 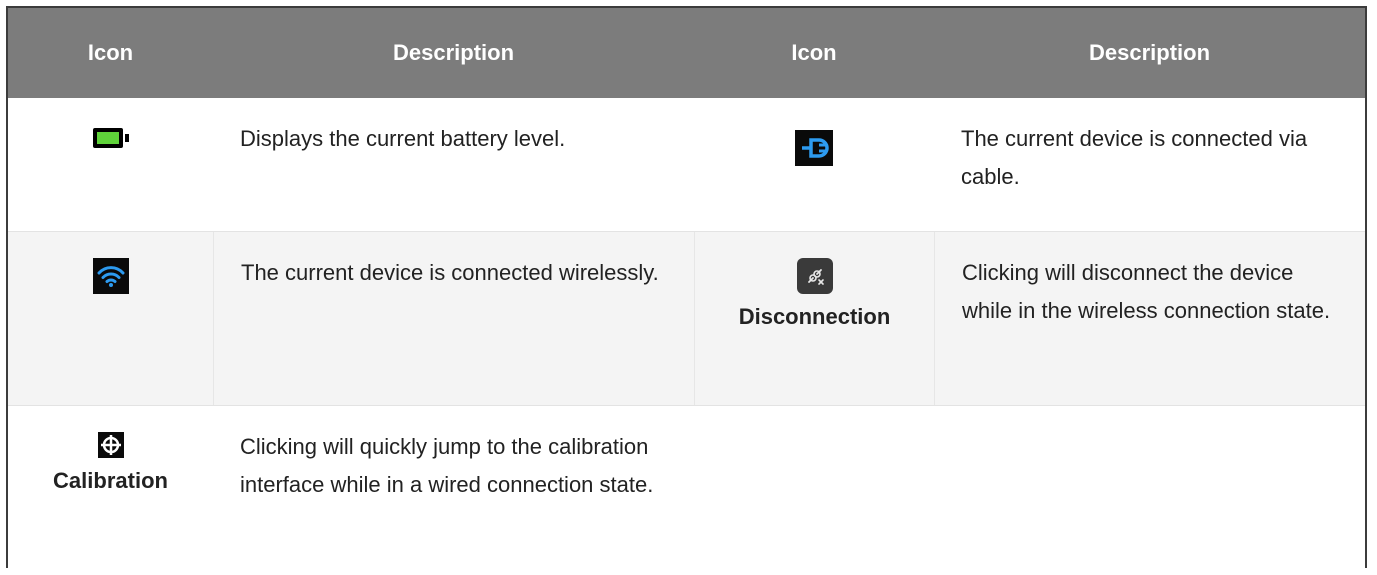 I want to click on disconnect-icon, so click(x=814, y=276).